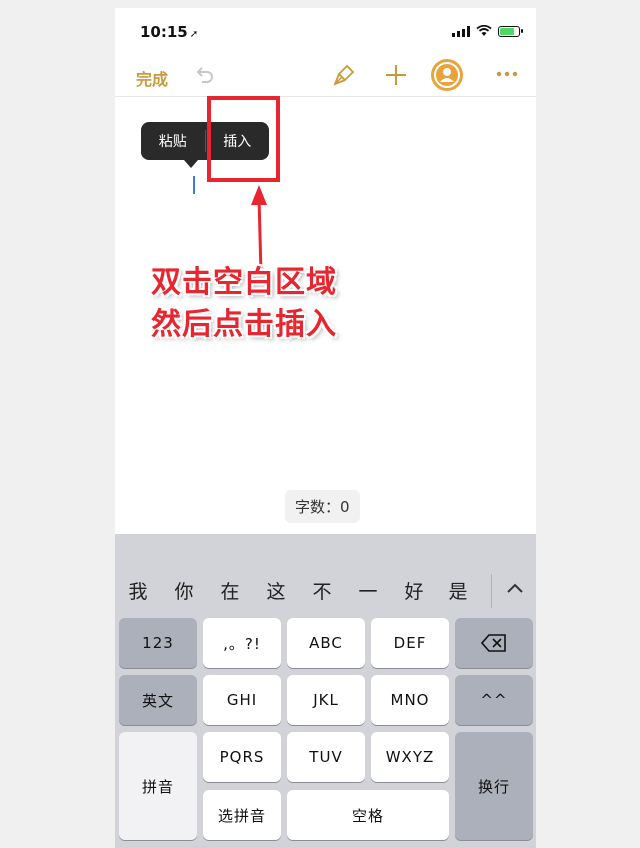  I want to click on chevron-up-icon, so click(515, 589).